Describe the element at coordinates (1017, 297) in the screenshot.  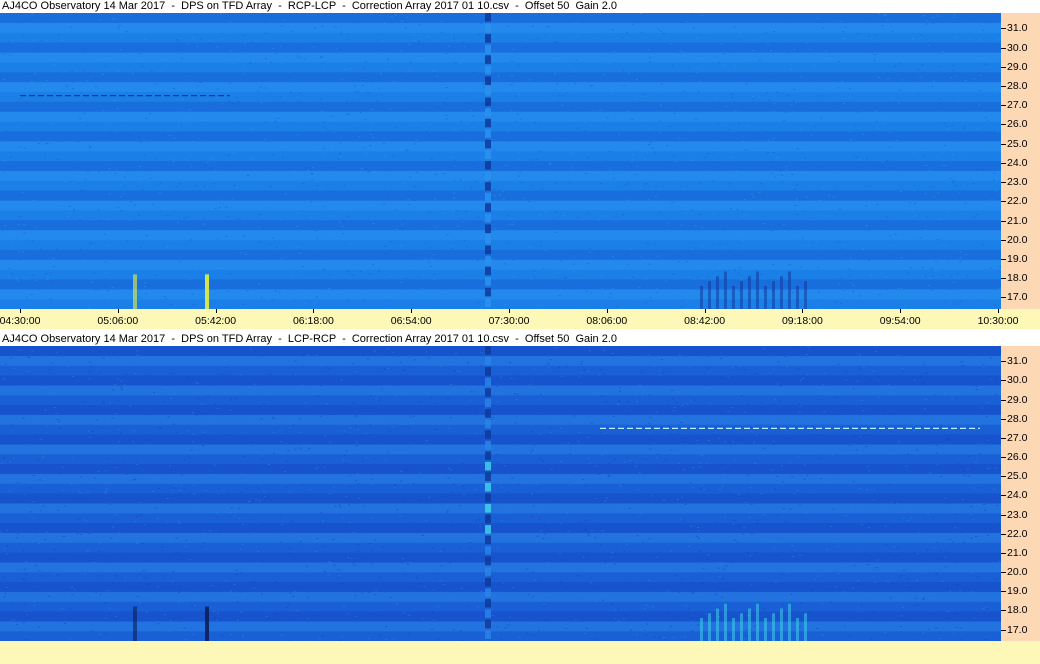
I see `y-tick-label: 17.0` at that location.